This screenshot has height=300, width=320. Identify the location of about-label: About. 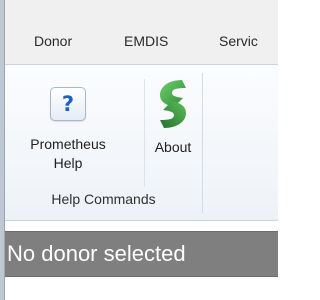
(173, 147).